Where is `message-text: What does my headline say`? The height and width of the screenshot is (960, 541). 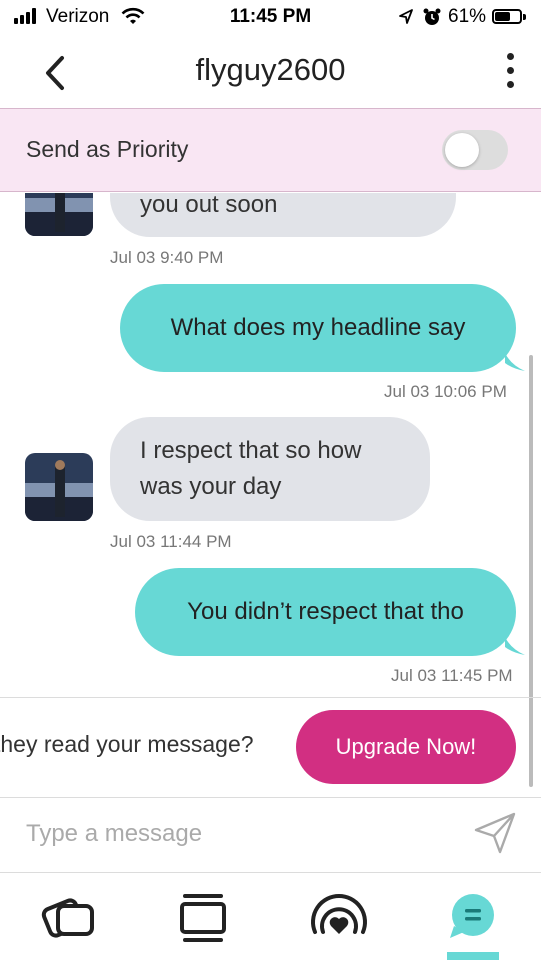
message-text: What does my headline say is located at coordinates (318, 327).